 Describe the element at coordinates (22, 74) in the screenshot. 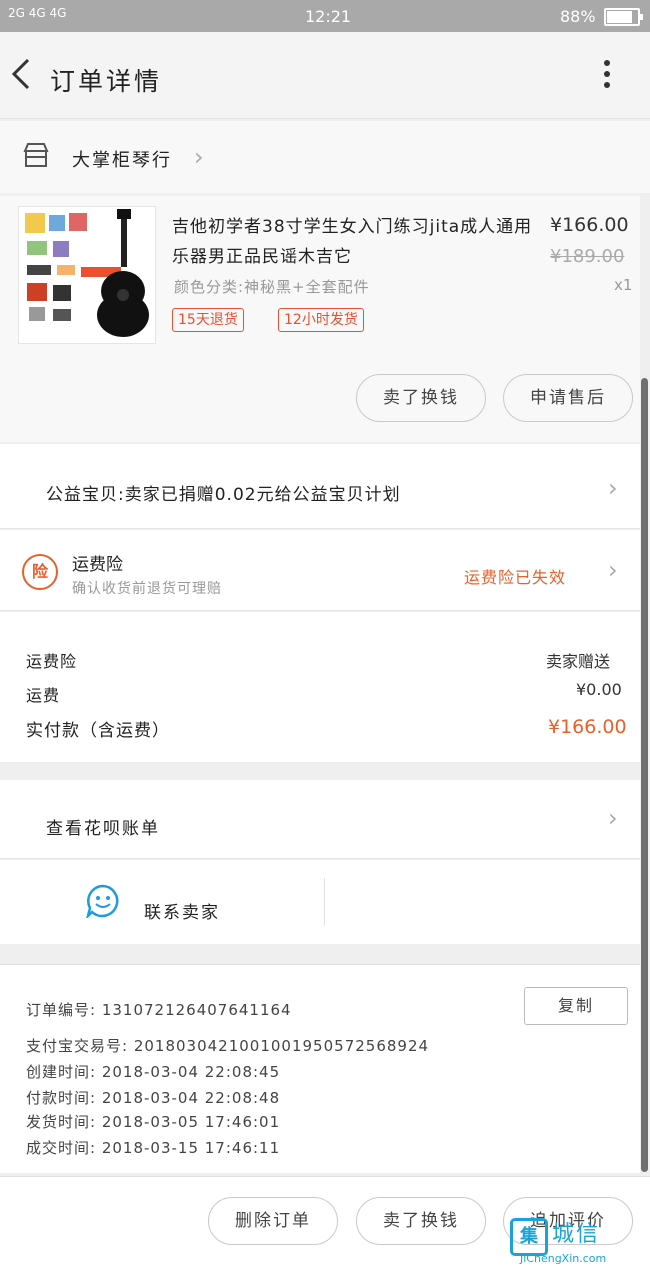

I see `back-arrow-icon` at that location.